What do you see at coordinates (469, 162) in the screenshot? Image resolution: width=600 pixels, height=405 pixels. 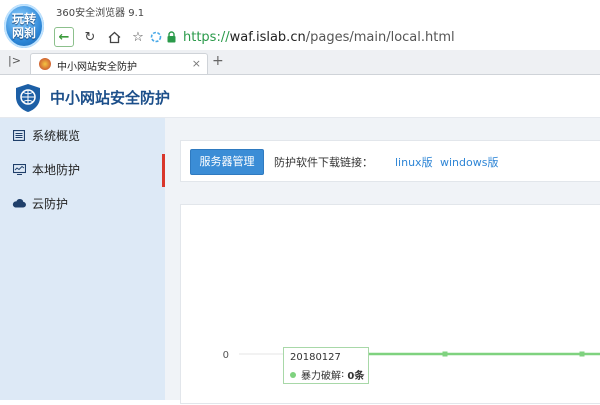 I see `windows-download-link: windows版` at bounding box center [469, 162].